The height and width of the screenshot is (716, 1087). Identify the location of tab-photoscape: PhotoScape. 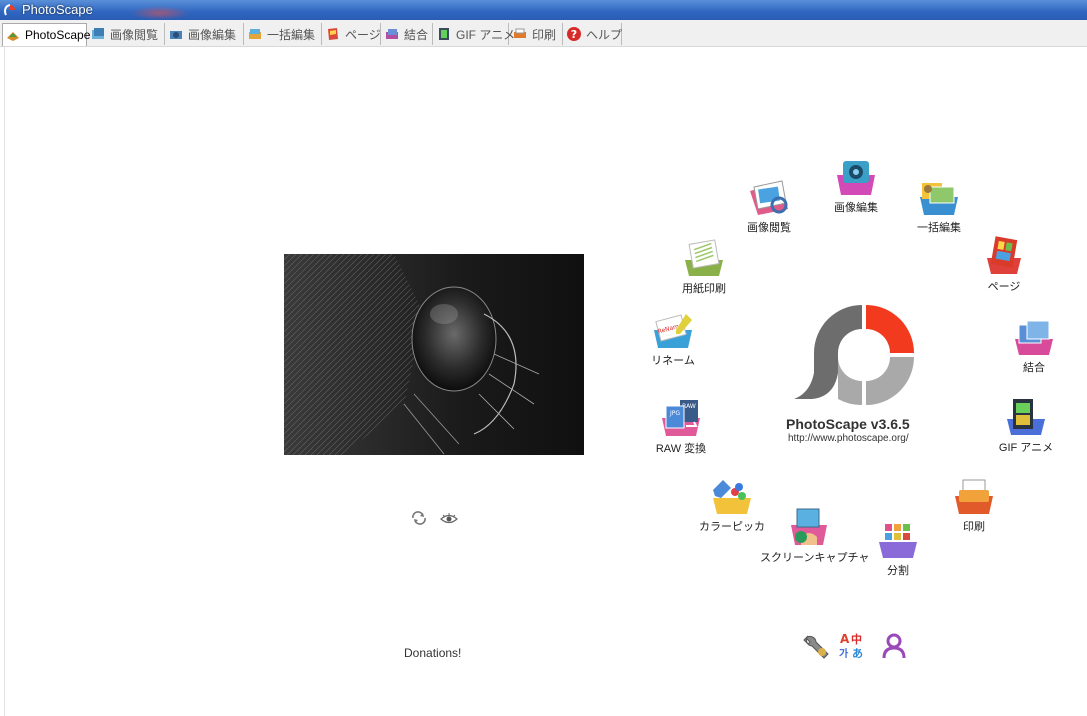
(46, 34).